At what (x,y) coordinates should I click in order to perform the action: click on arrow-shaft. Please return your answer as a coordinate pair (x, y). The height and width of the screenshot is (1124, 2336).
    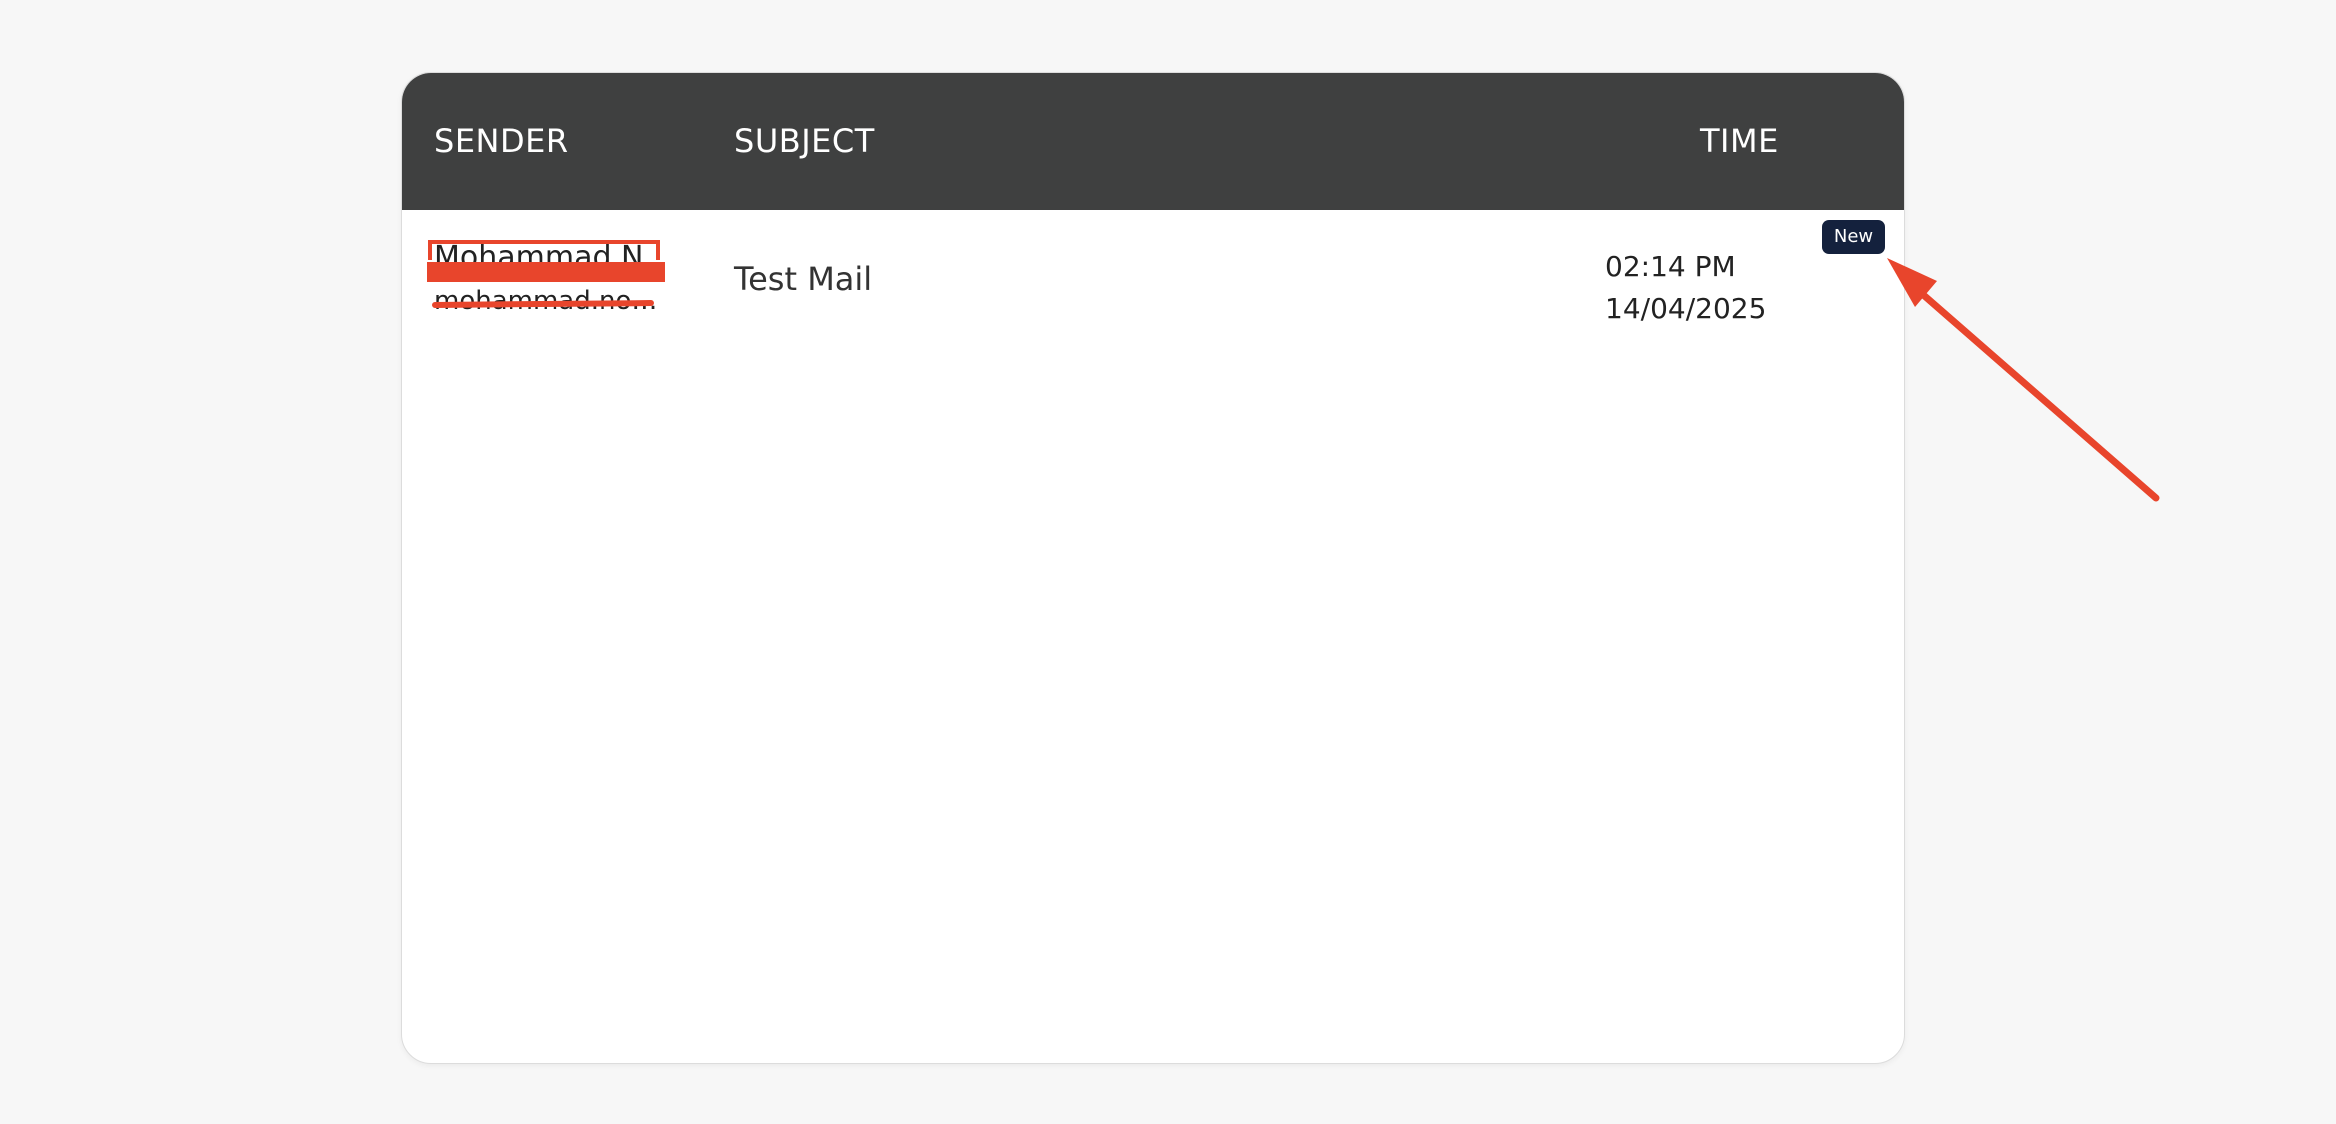
    Looking at the image, I should click on (2034, 391).